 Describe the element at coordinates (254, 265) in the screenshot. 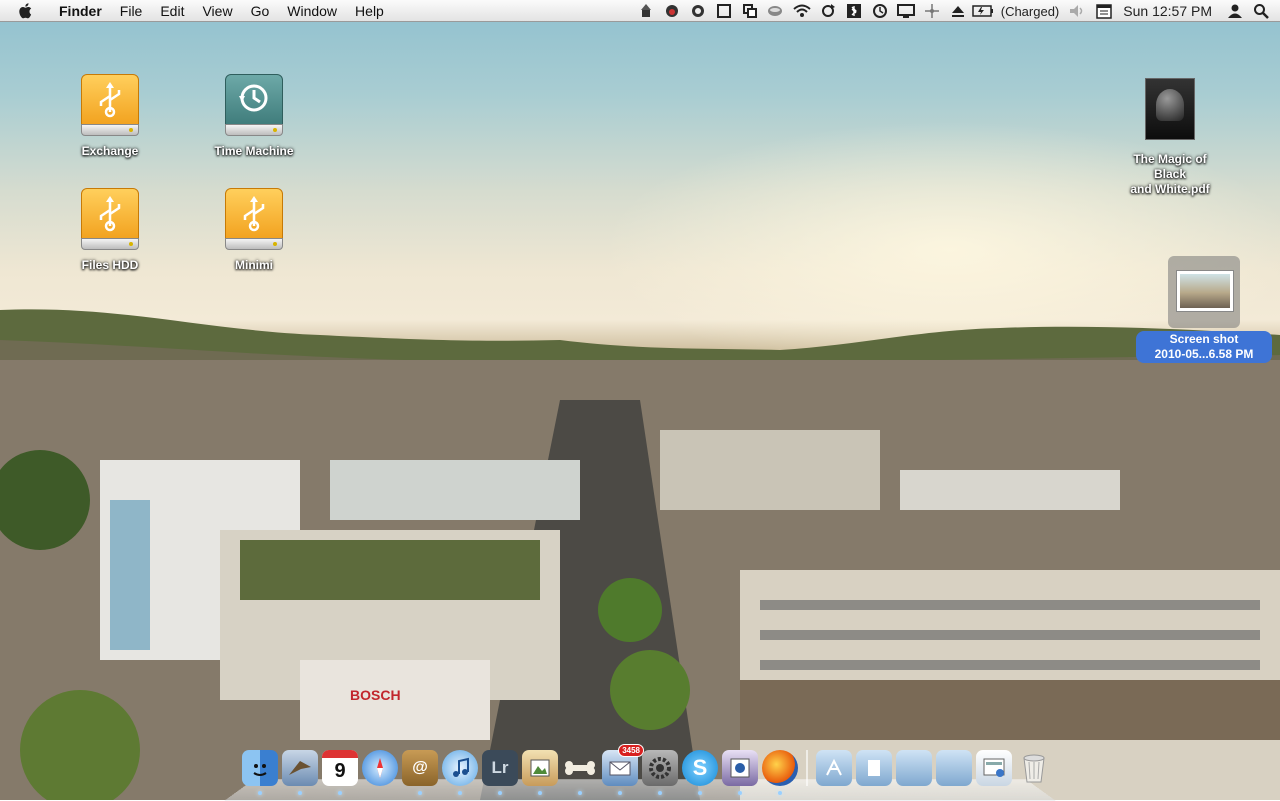

I see `desktop-icon-label: Minimi` at that location.